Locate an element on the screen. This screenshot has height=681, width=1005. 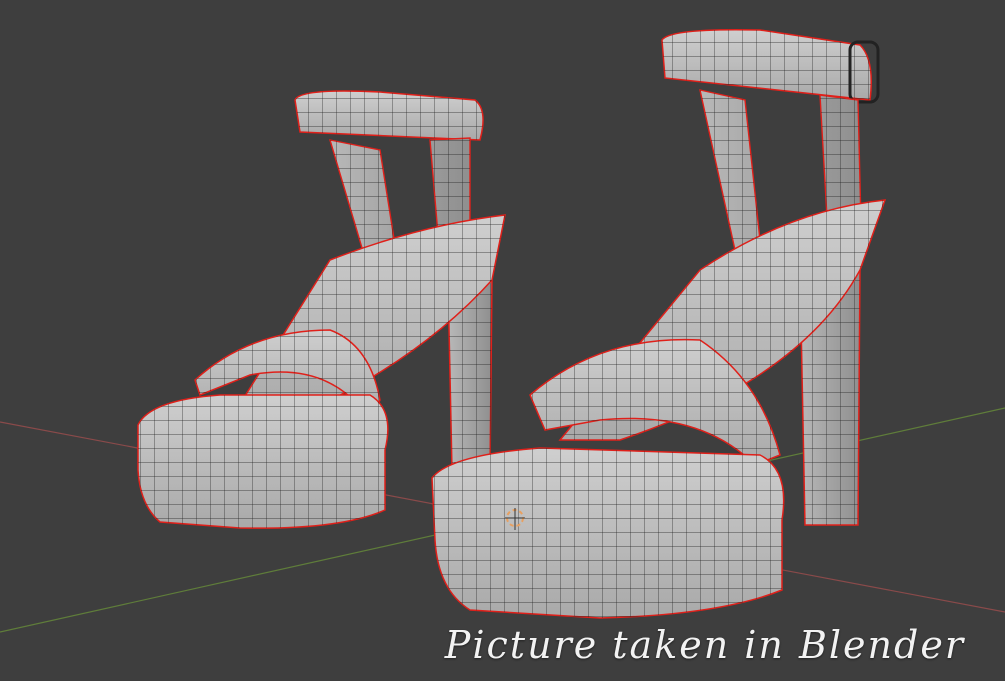
caption-text: Picture taken in Blender is located at coordinates (704, 645).